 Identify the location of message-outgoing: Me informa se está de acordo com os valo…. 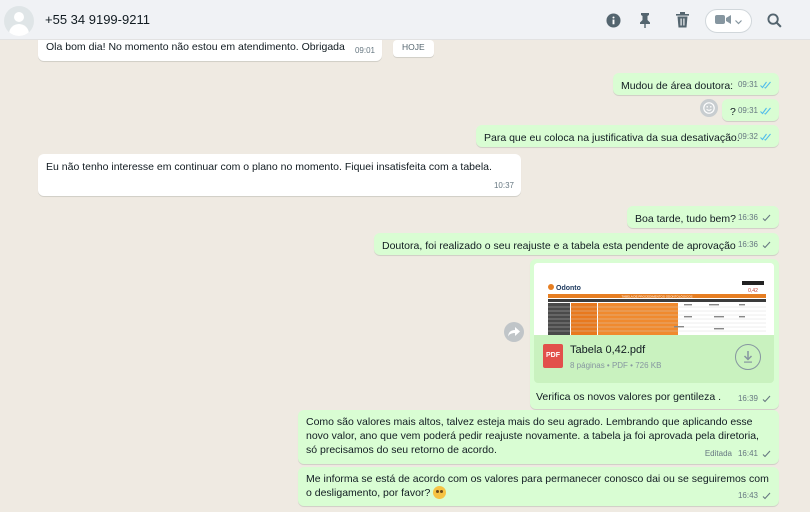
(538, 486).